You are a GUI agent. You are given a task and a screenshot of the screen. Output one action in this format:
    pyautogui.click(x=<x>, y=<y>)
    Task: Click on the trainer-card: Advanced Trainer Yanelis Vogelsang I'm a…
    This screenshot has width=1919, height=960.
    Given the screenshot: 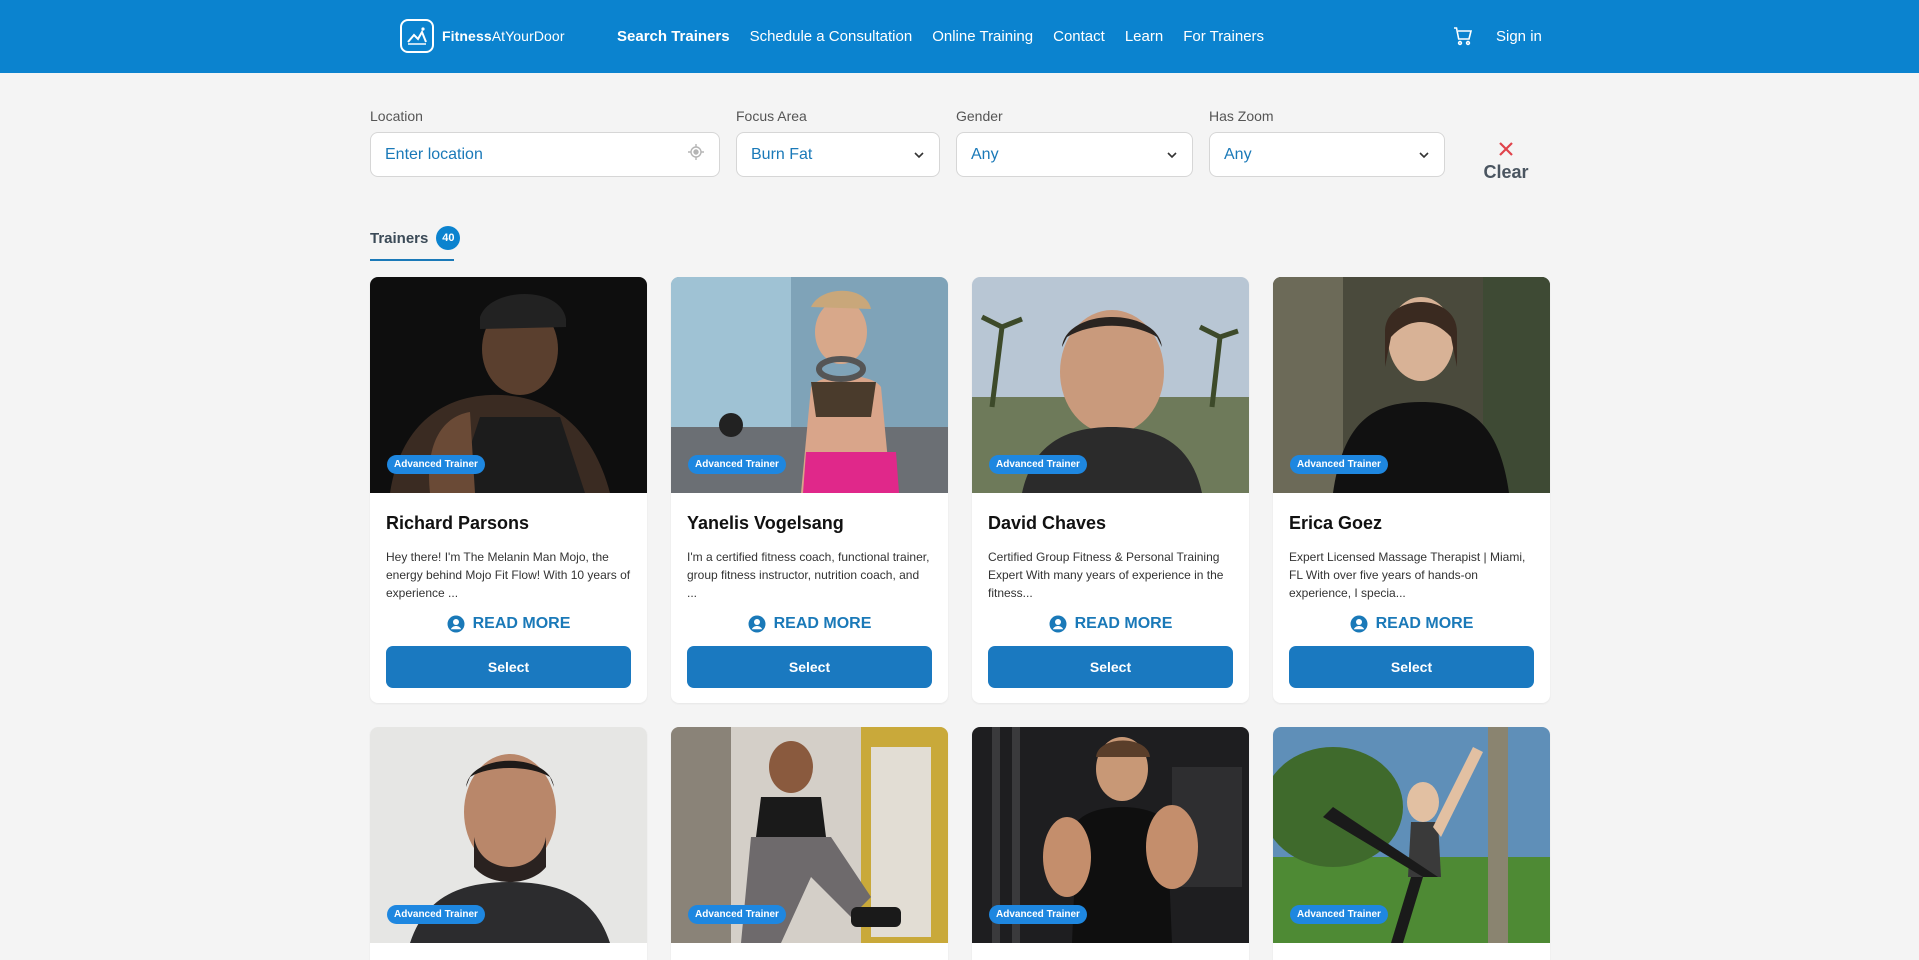 What is the action you would take?
    pyautogui.click(x=809, y=490)
    